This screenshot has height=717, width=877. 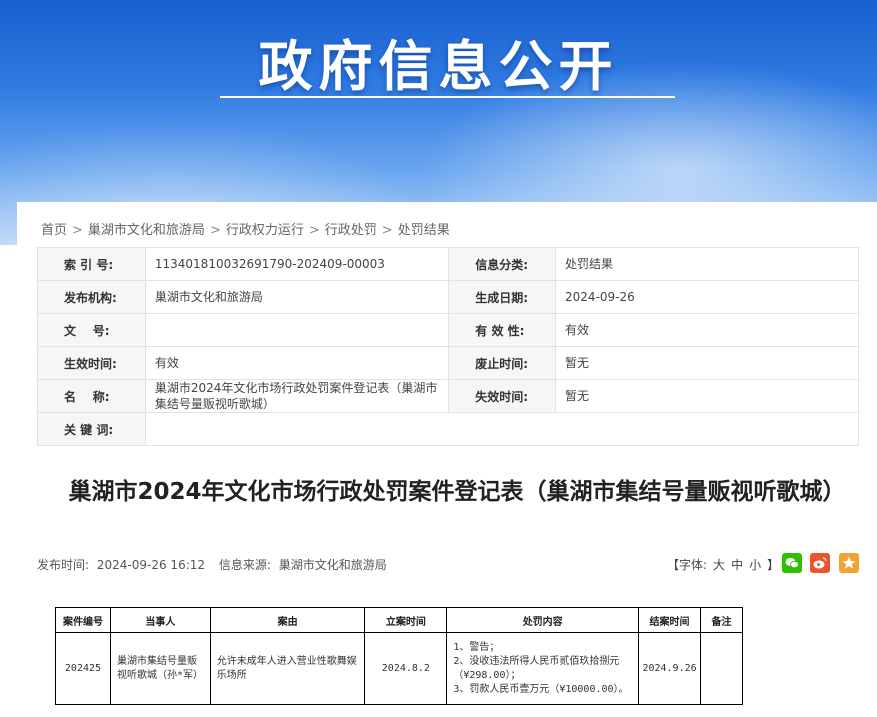 I want to click on expire-label: 失效时间:, so click(x=502, y=396).